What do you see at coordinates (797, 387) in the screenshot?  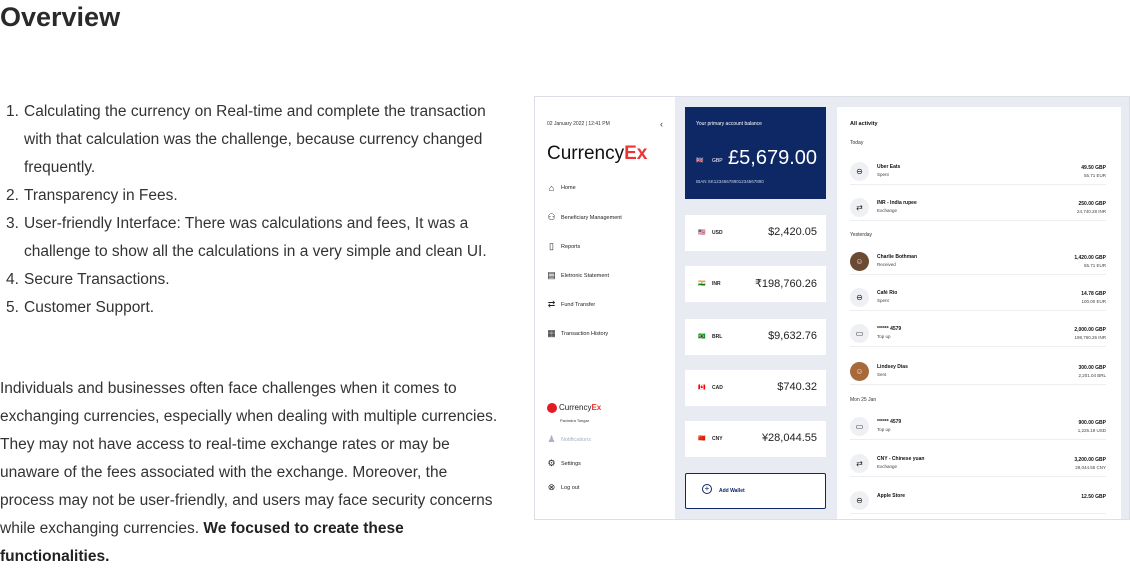 I see `wallet-balance: $740.32` at bounding box center [797, 387].